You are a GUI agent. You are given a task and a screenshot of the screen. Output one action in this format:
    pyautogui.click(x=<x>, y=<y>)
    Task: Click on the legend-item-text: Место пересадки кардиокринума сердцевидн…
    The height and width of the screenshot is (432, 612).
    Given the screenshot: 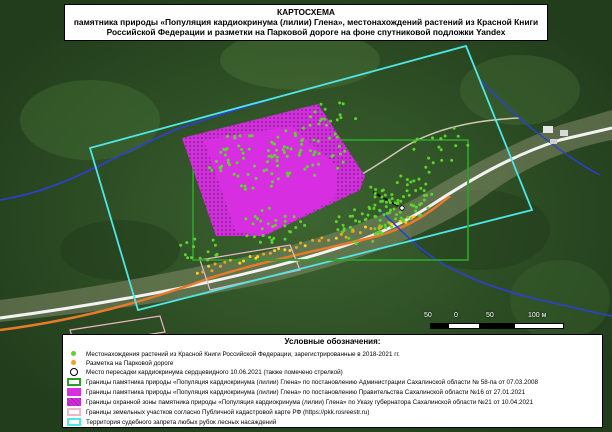 What is the action you would take?
    pyautogui.click(x=214, y=372)
    